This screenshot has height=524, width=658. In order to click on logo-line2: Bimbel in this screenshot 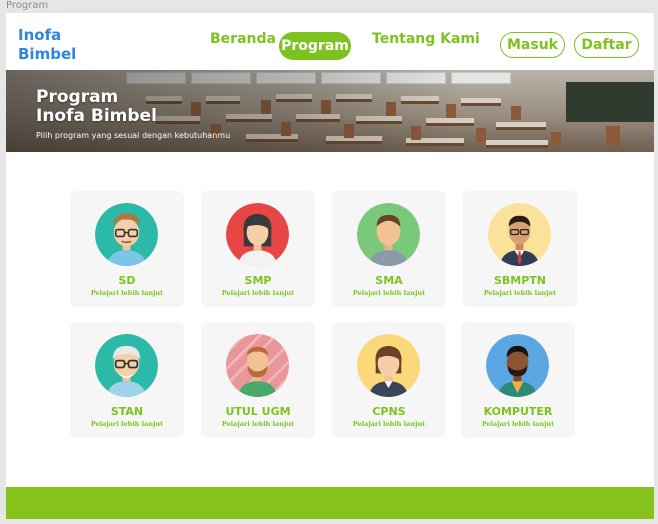, I will do `click(47, 54)`.